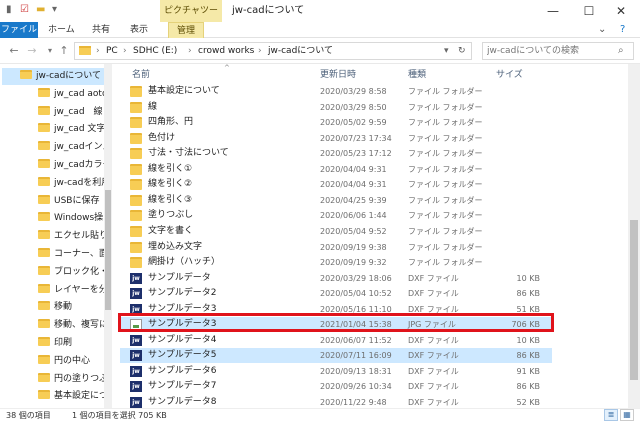  Describe the element at coordinates (417, 75) in the screenshot. I see `column-header-type: 種類` at that location.